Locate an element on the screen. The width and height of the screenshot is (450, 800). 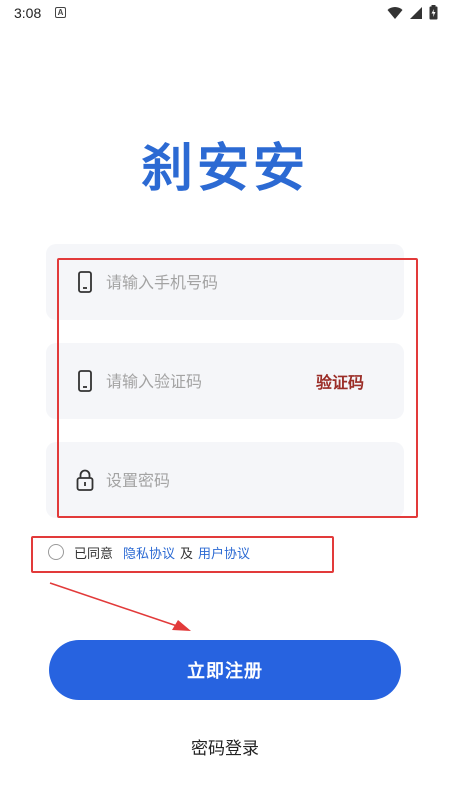
status-time: 3:08 is located at coordinates (28, 13).